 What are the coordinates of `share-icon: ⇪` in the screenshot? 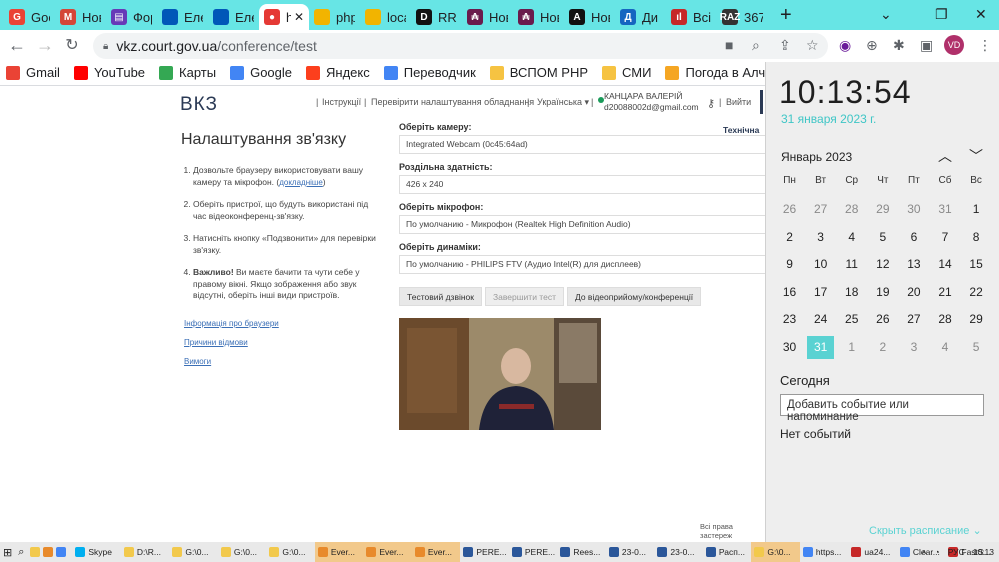 It's located at (785, 45).